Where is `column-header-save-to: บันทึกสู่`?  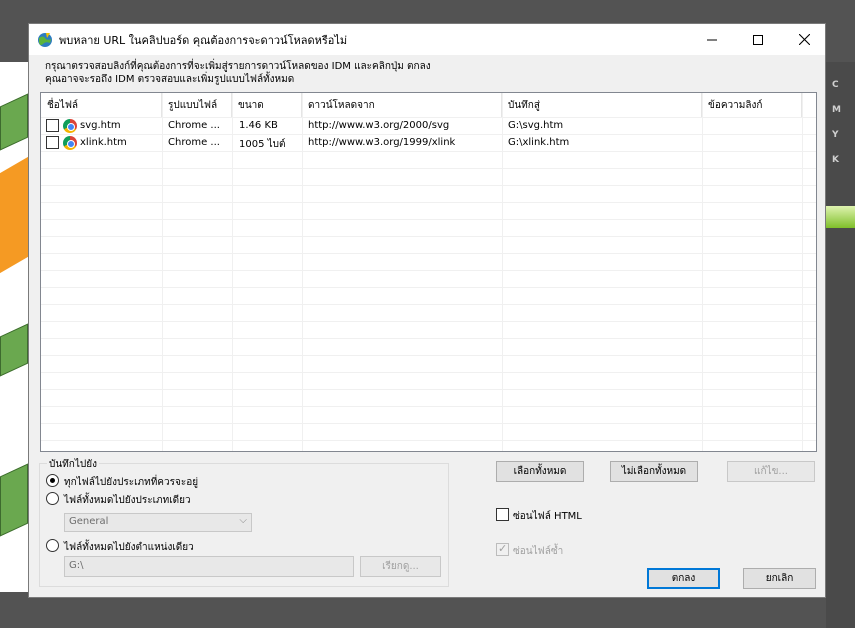 column-header-save-to: บันทึกสู่ is located at coordinates (602, 105).